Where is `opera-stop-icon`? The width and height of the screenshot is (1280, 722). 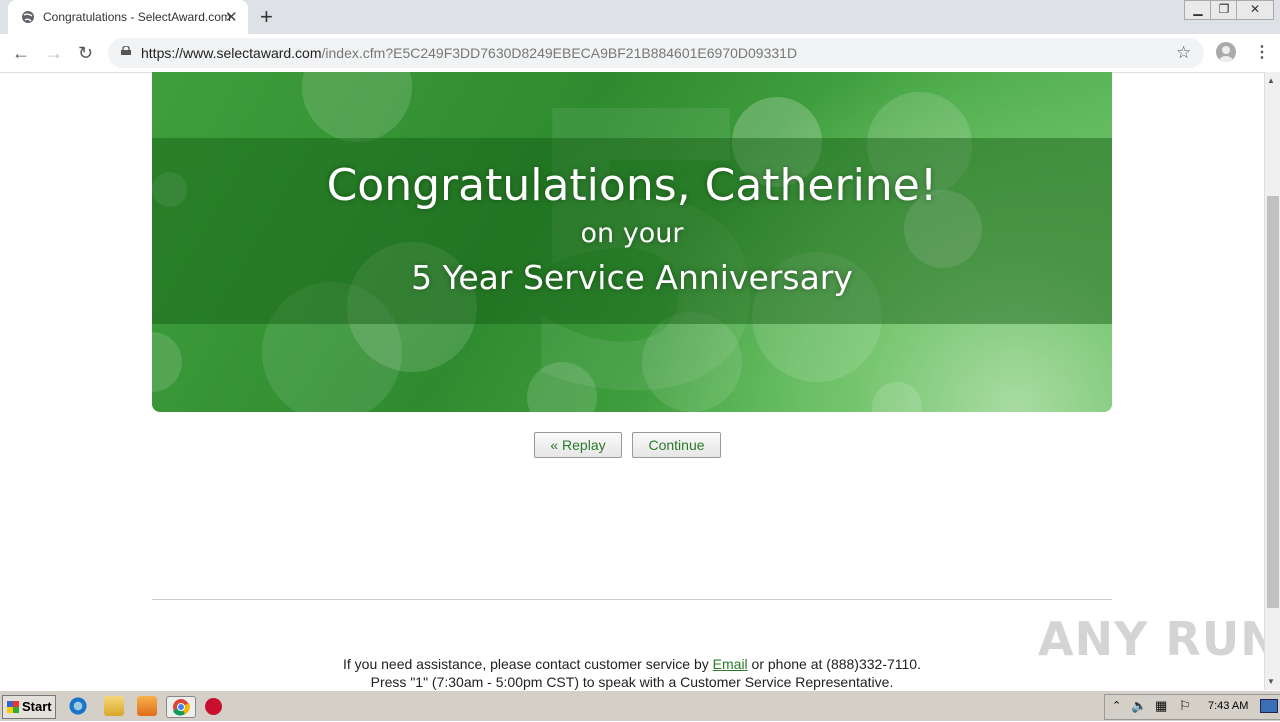
opera-stop-icon is located at coordinates (213, 706).